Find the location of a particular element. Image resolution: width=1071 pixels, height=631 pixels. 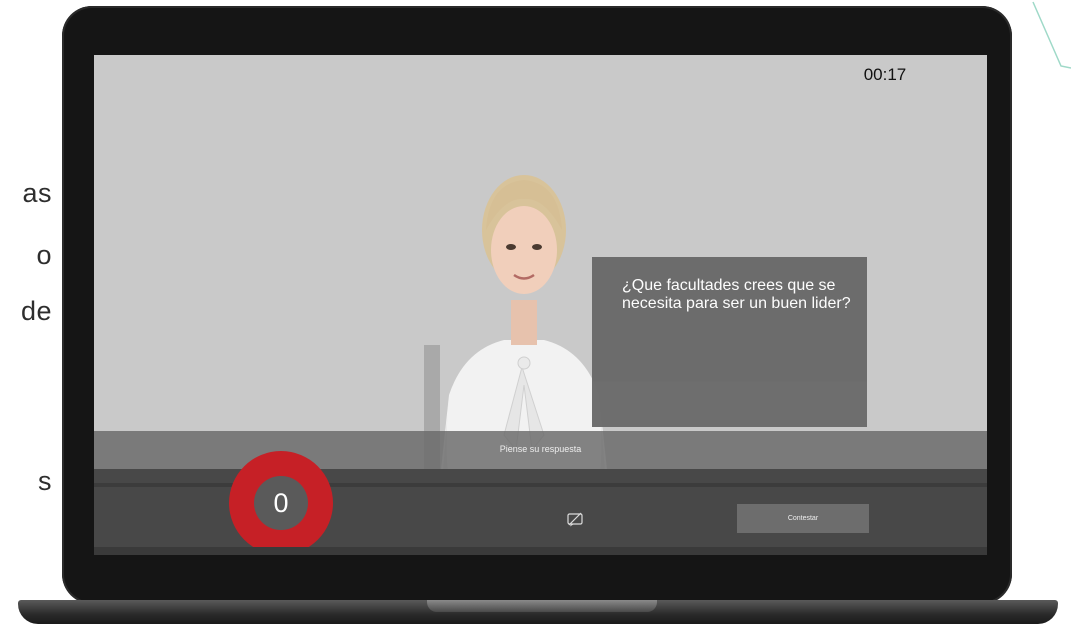

side-text-line-1: as is located at coordinates (37, 193).